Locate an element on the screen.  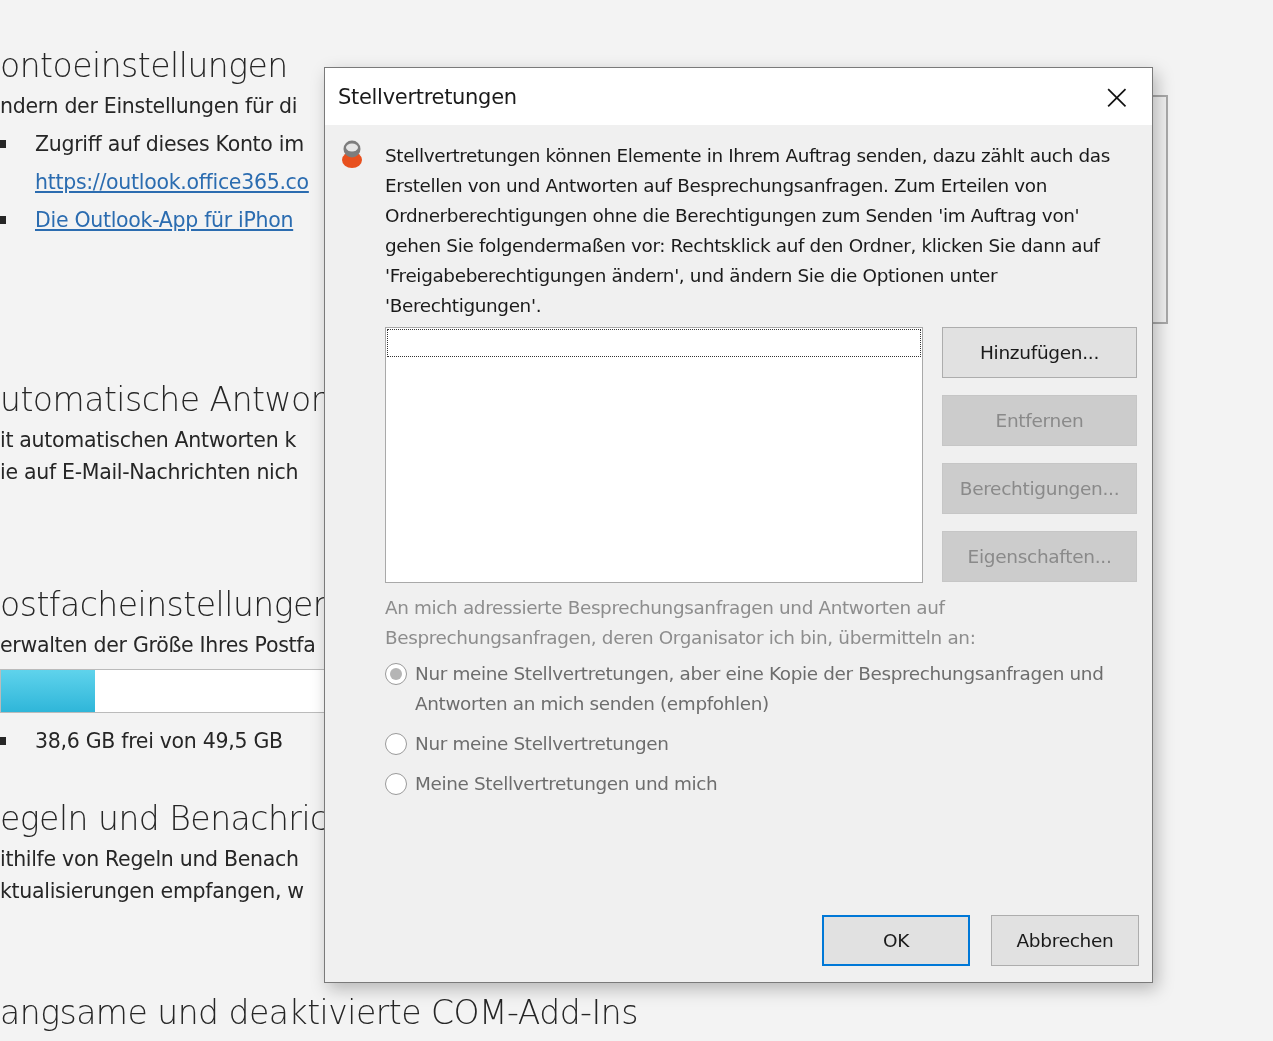
link: https://outlook.office365.co is located at coordinates (172, 182).